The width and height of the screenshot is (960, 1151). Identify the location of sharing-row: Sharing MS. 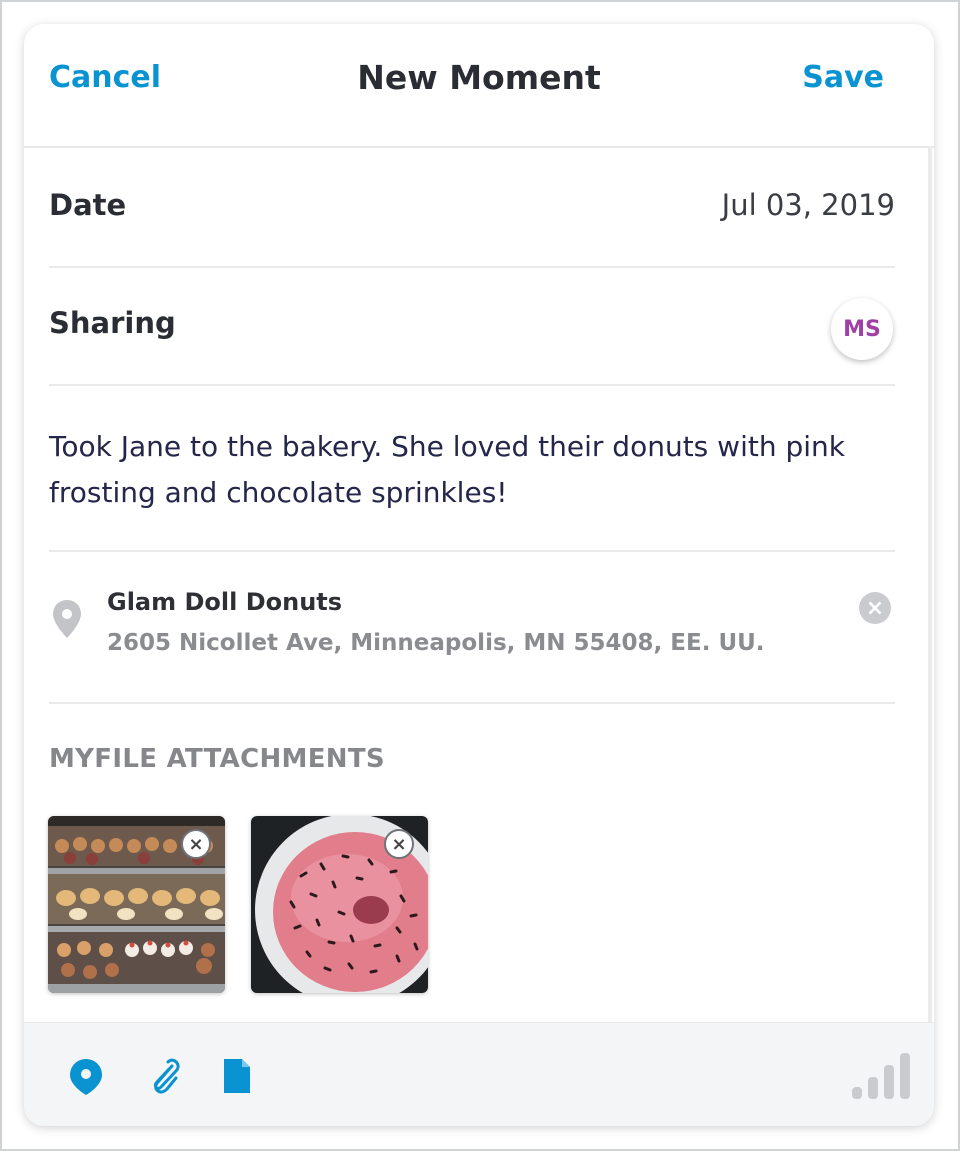
(472, 326).